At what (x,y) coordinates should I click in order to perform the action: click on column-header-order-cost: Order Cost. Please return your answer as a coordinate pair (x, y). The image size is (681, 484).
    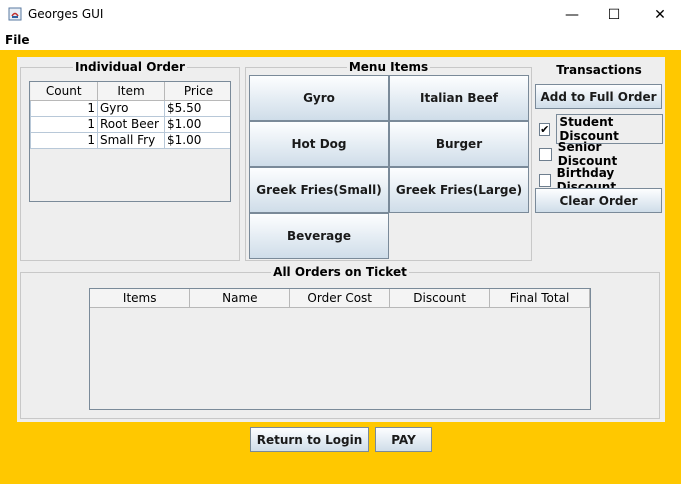
    Looking at the image, I should click on (340, 298).